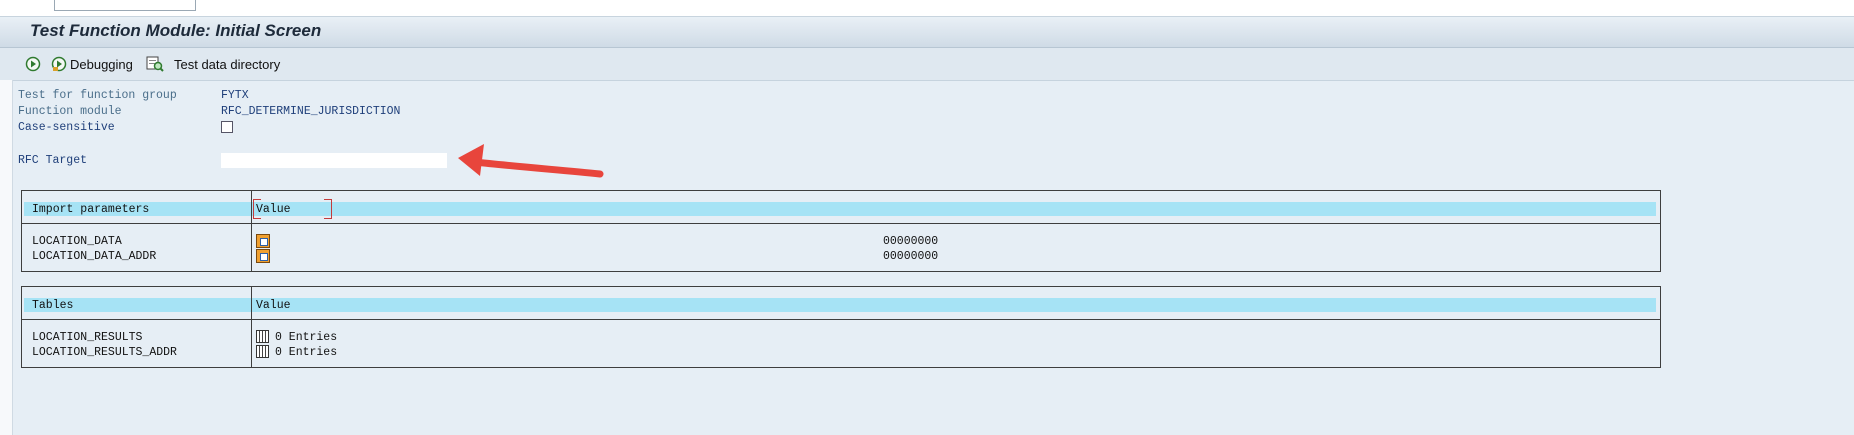  I want to click on title-bar: Test Function Module: Initial Screen, so click(927, 32).